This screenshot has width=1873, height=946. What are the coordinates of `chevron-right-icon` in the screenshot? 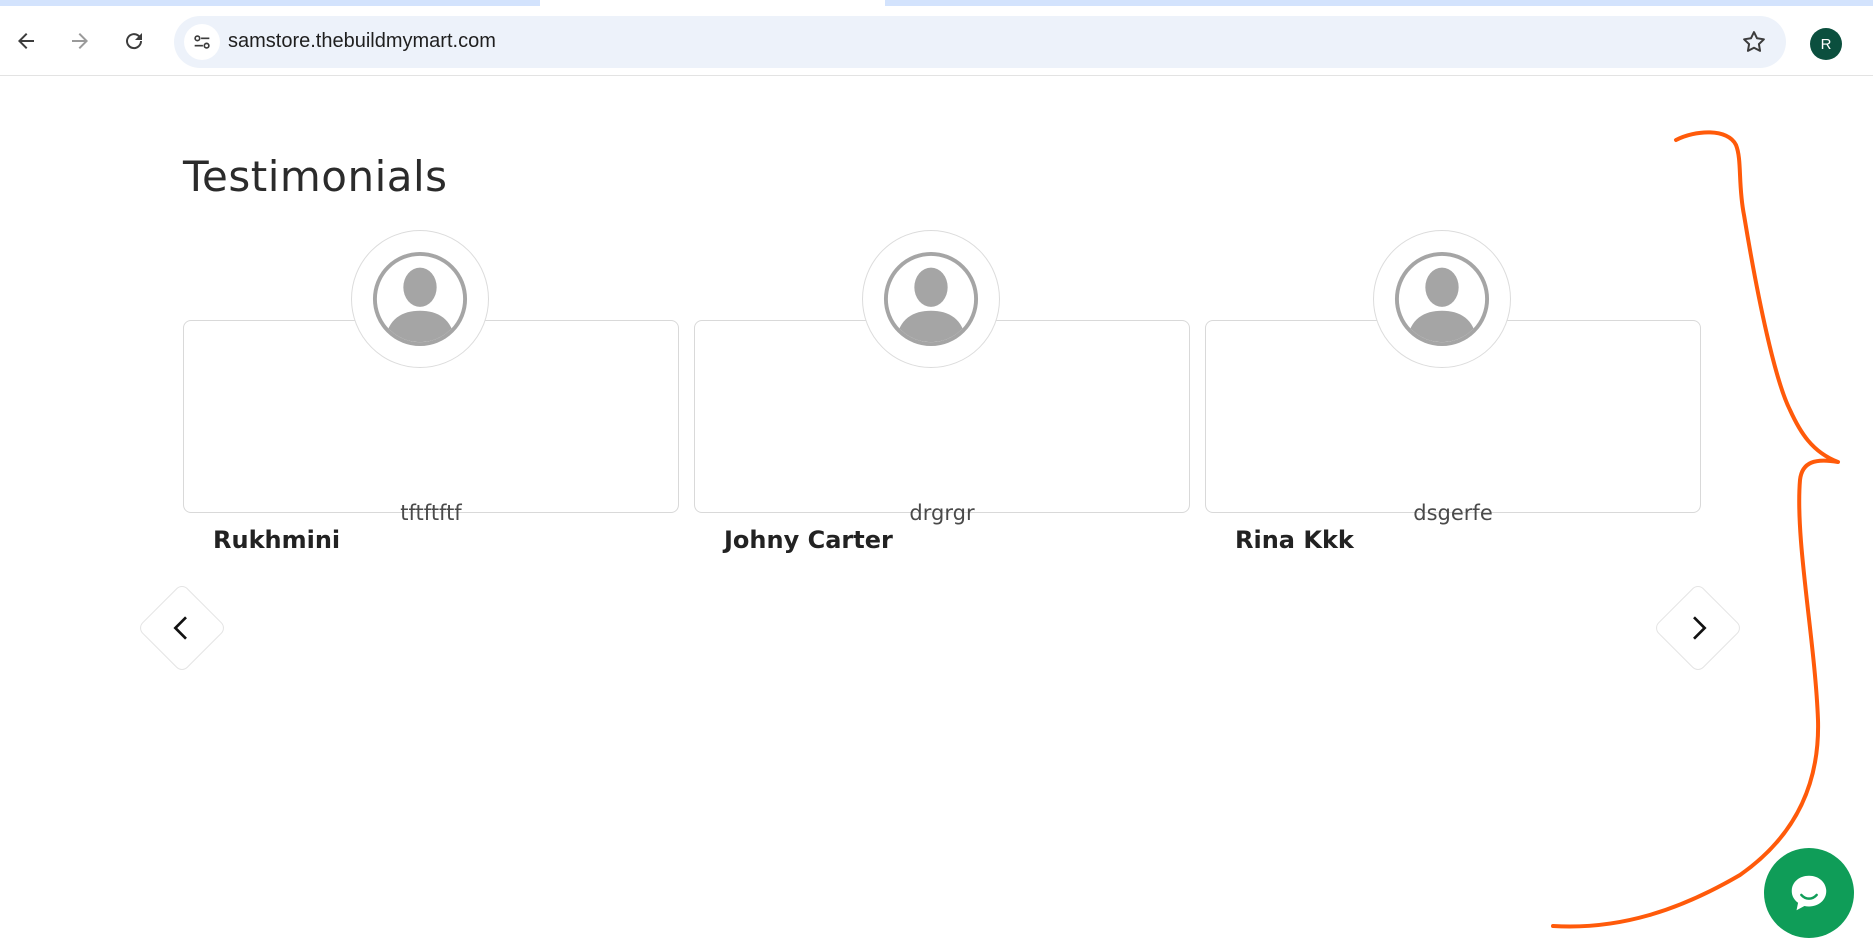 It's located at (1700, 628).